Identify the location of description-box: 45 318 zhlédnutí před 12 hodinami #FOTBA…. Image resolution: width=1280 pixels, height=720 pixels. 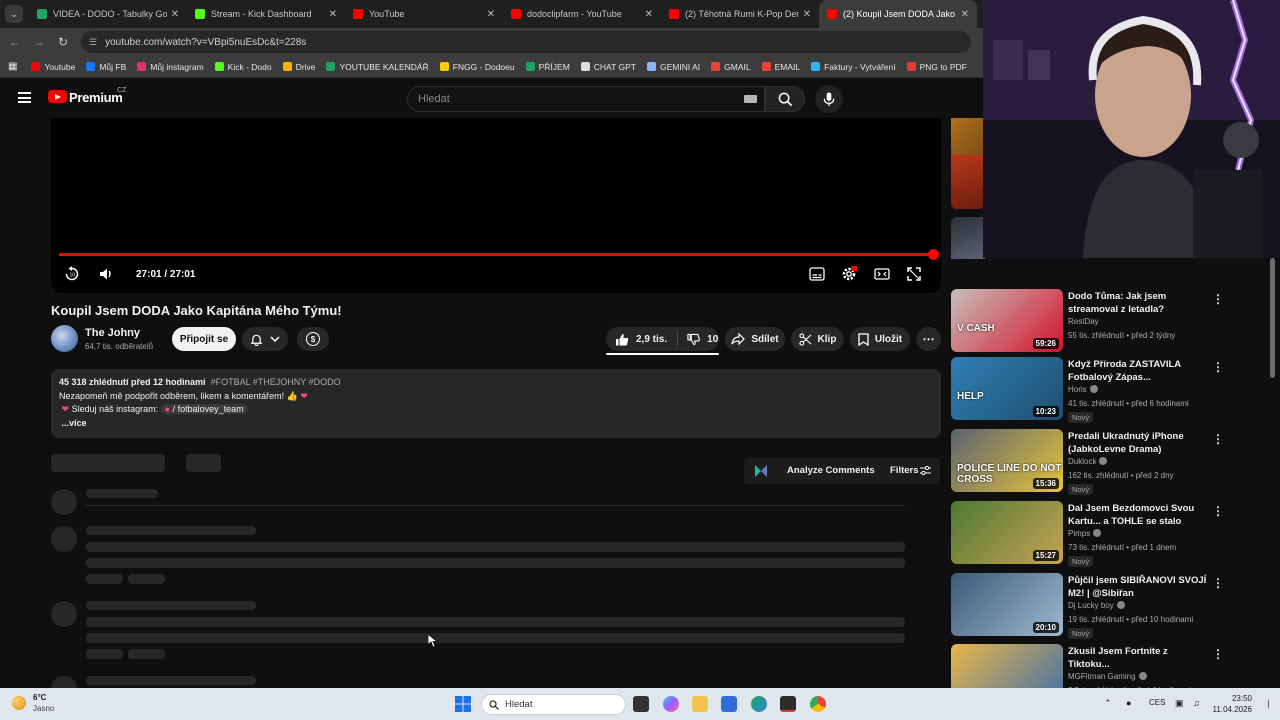
(496, 403).